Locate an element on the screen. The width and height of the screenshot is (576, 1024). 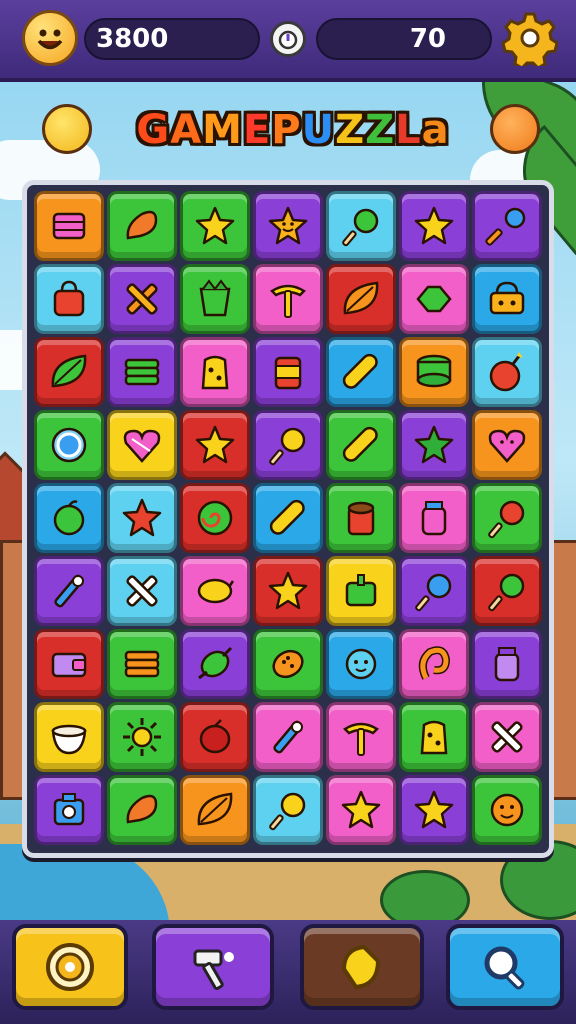
smiley-face-icon is located at coordinates (50, 38).